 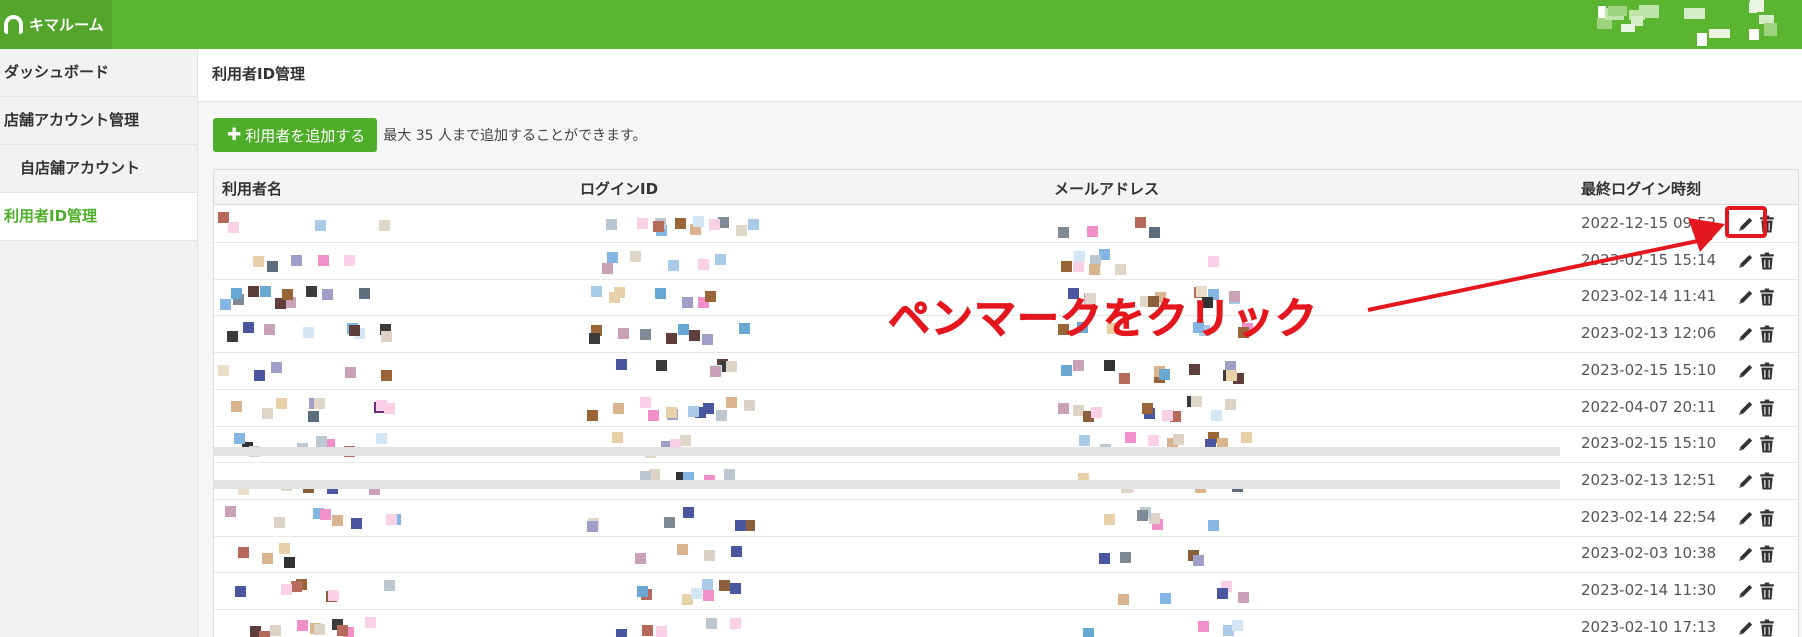 I want to click on sidebar-item-dashboard: ダッシュボード, so click(x=98, y=73).